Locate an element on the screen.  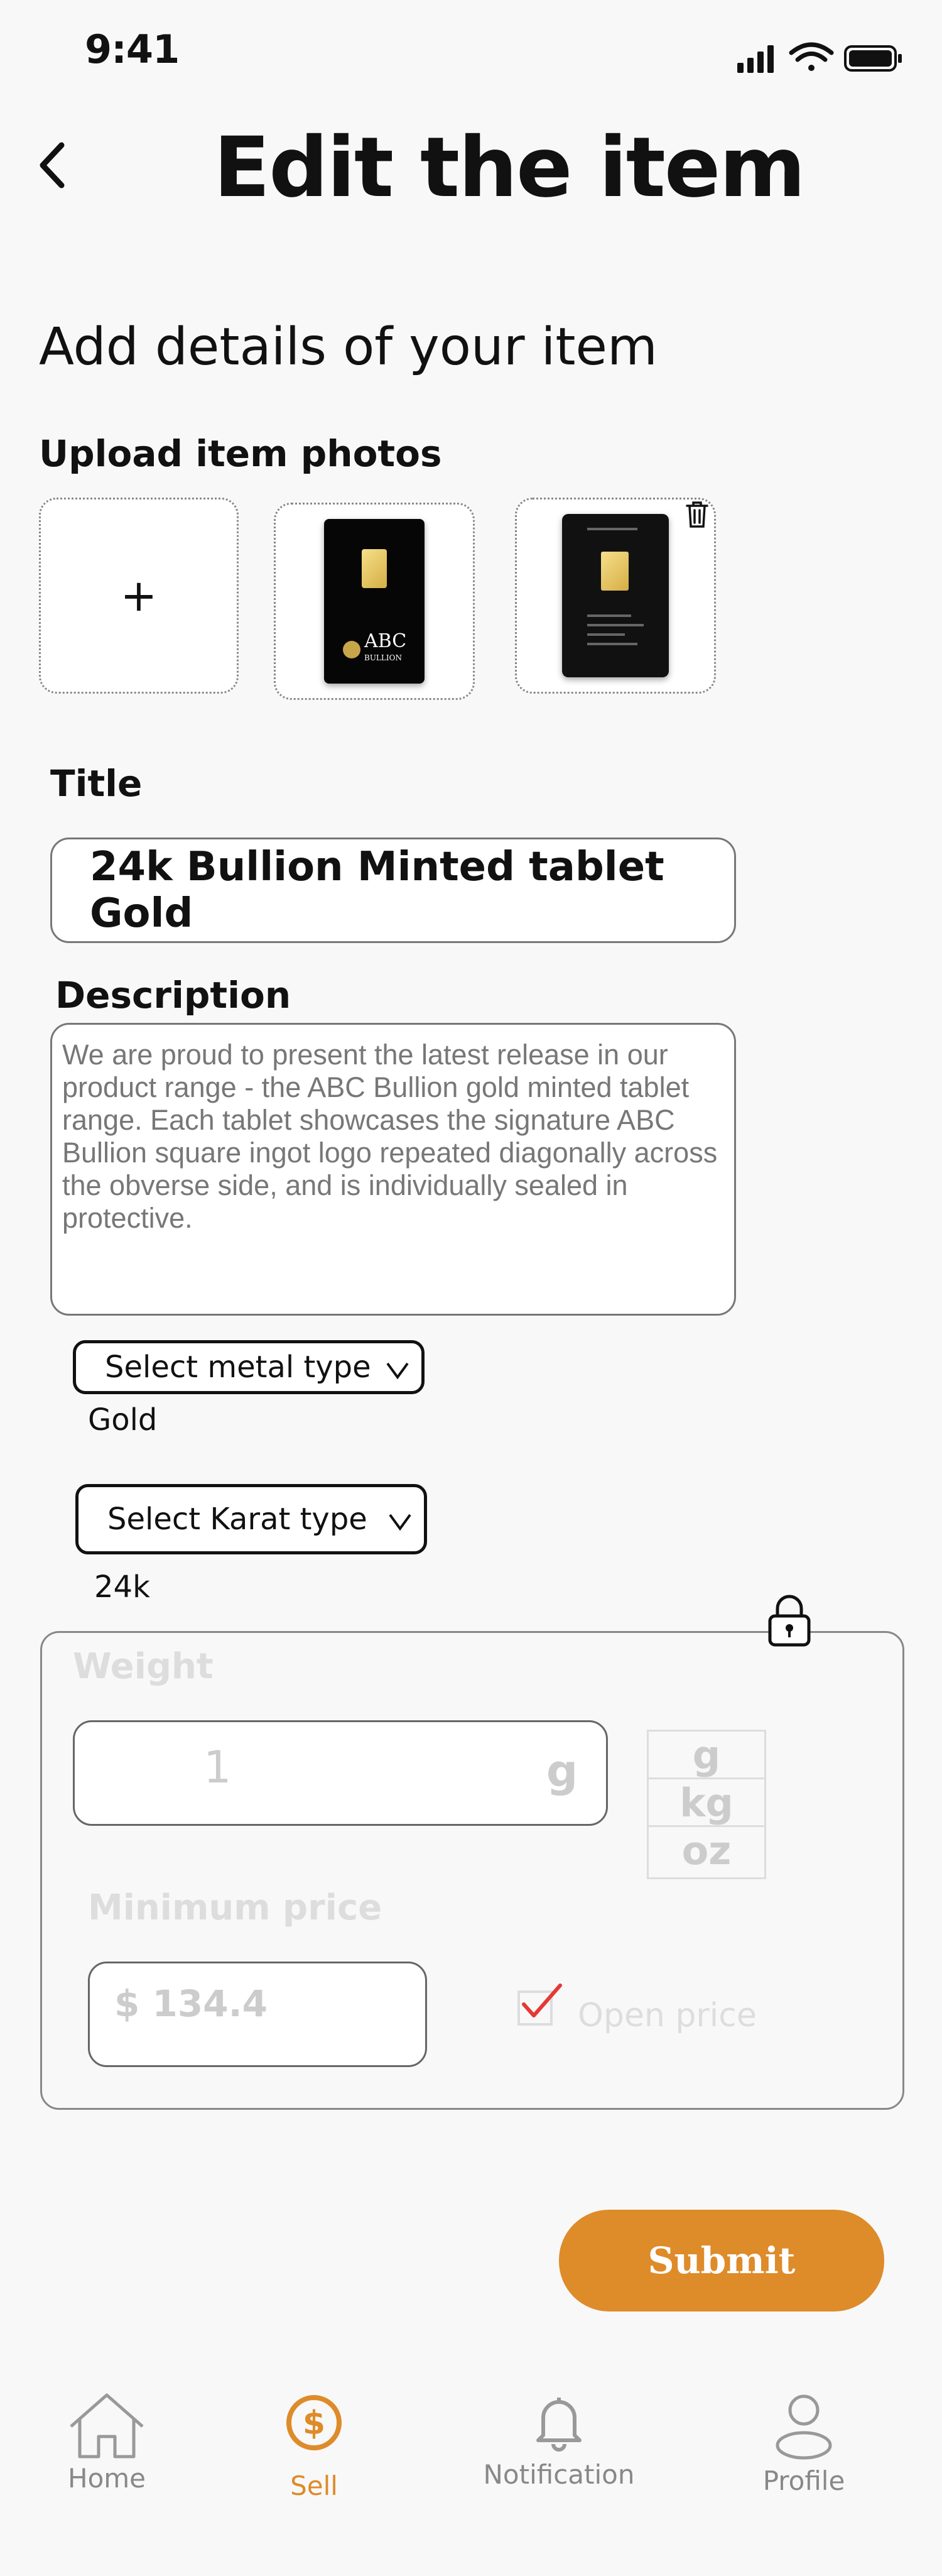
metal-select-label: Select metal type is located at coordinates (238, 1368).